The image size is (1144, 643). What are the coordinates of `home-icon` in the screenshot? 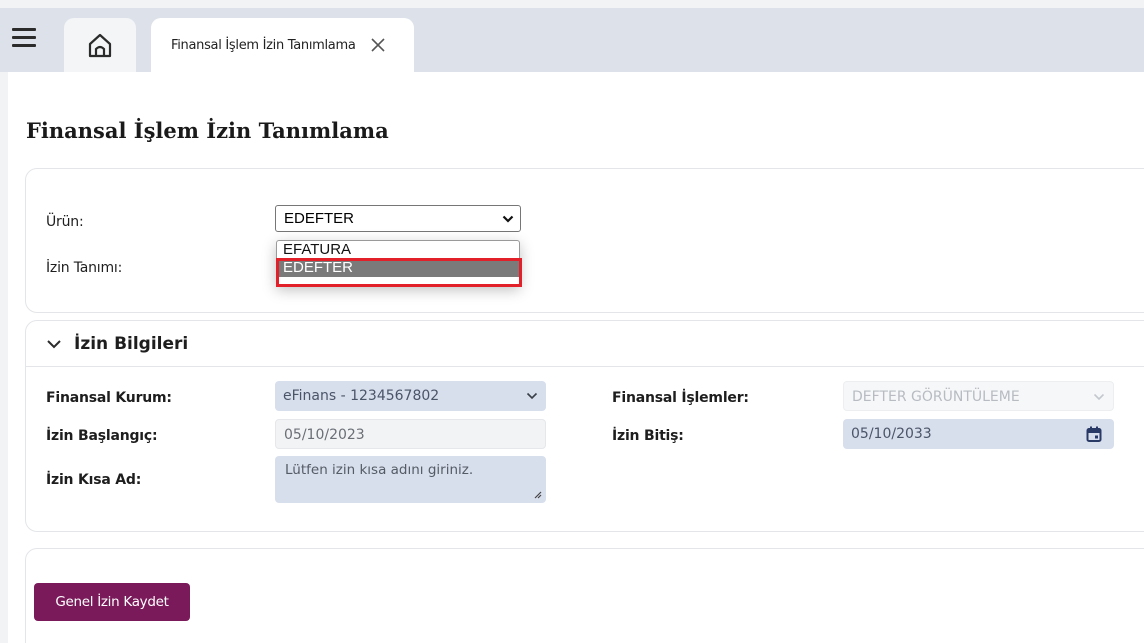 It's located at (100, 45).